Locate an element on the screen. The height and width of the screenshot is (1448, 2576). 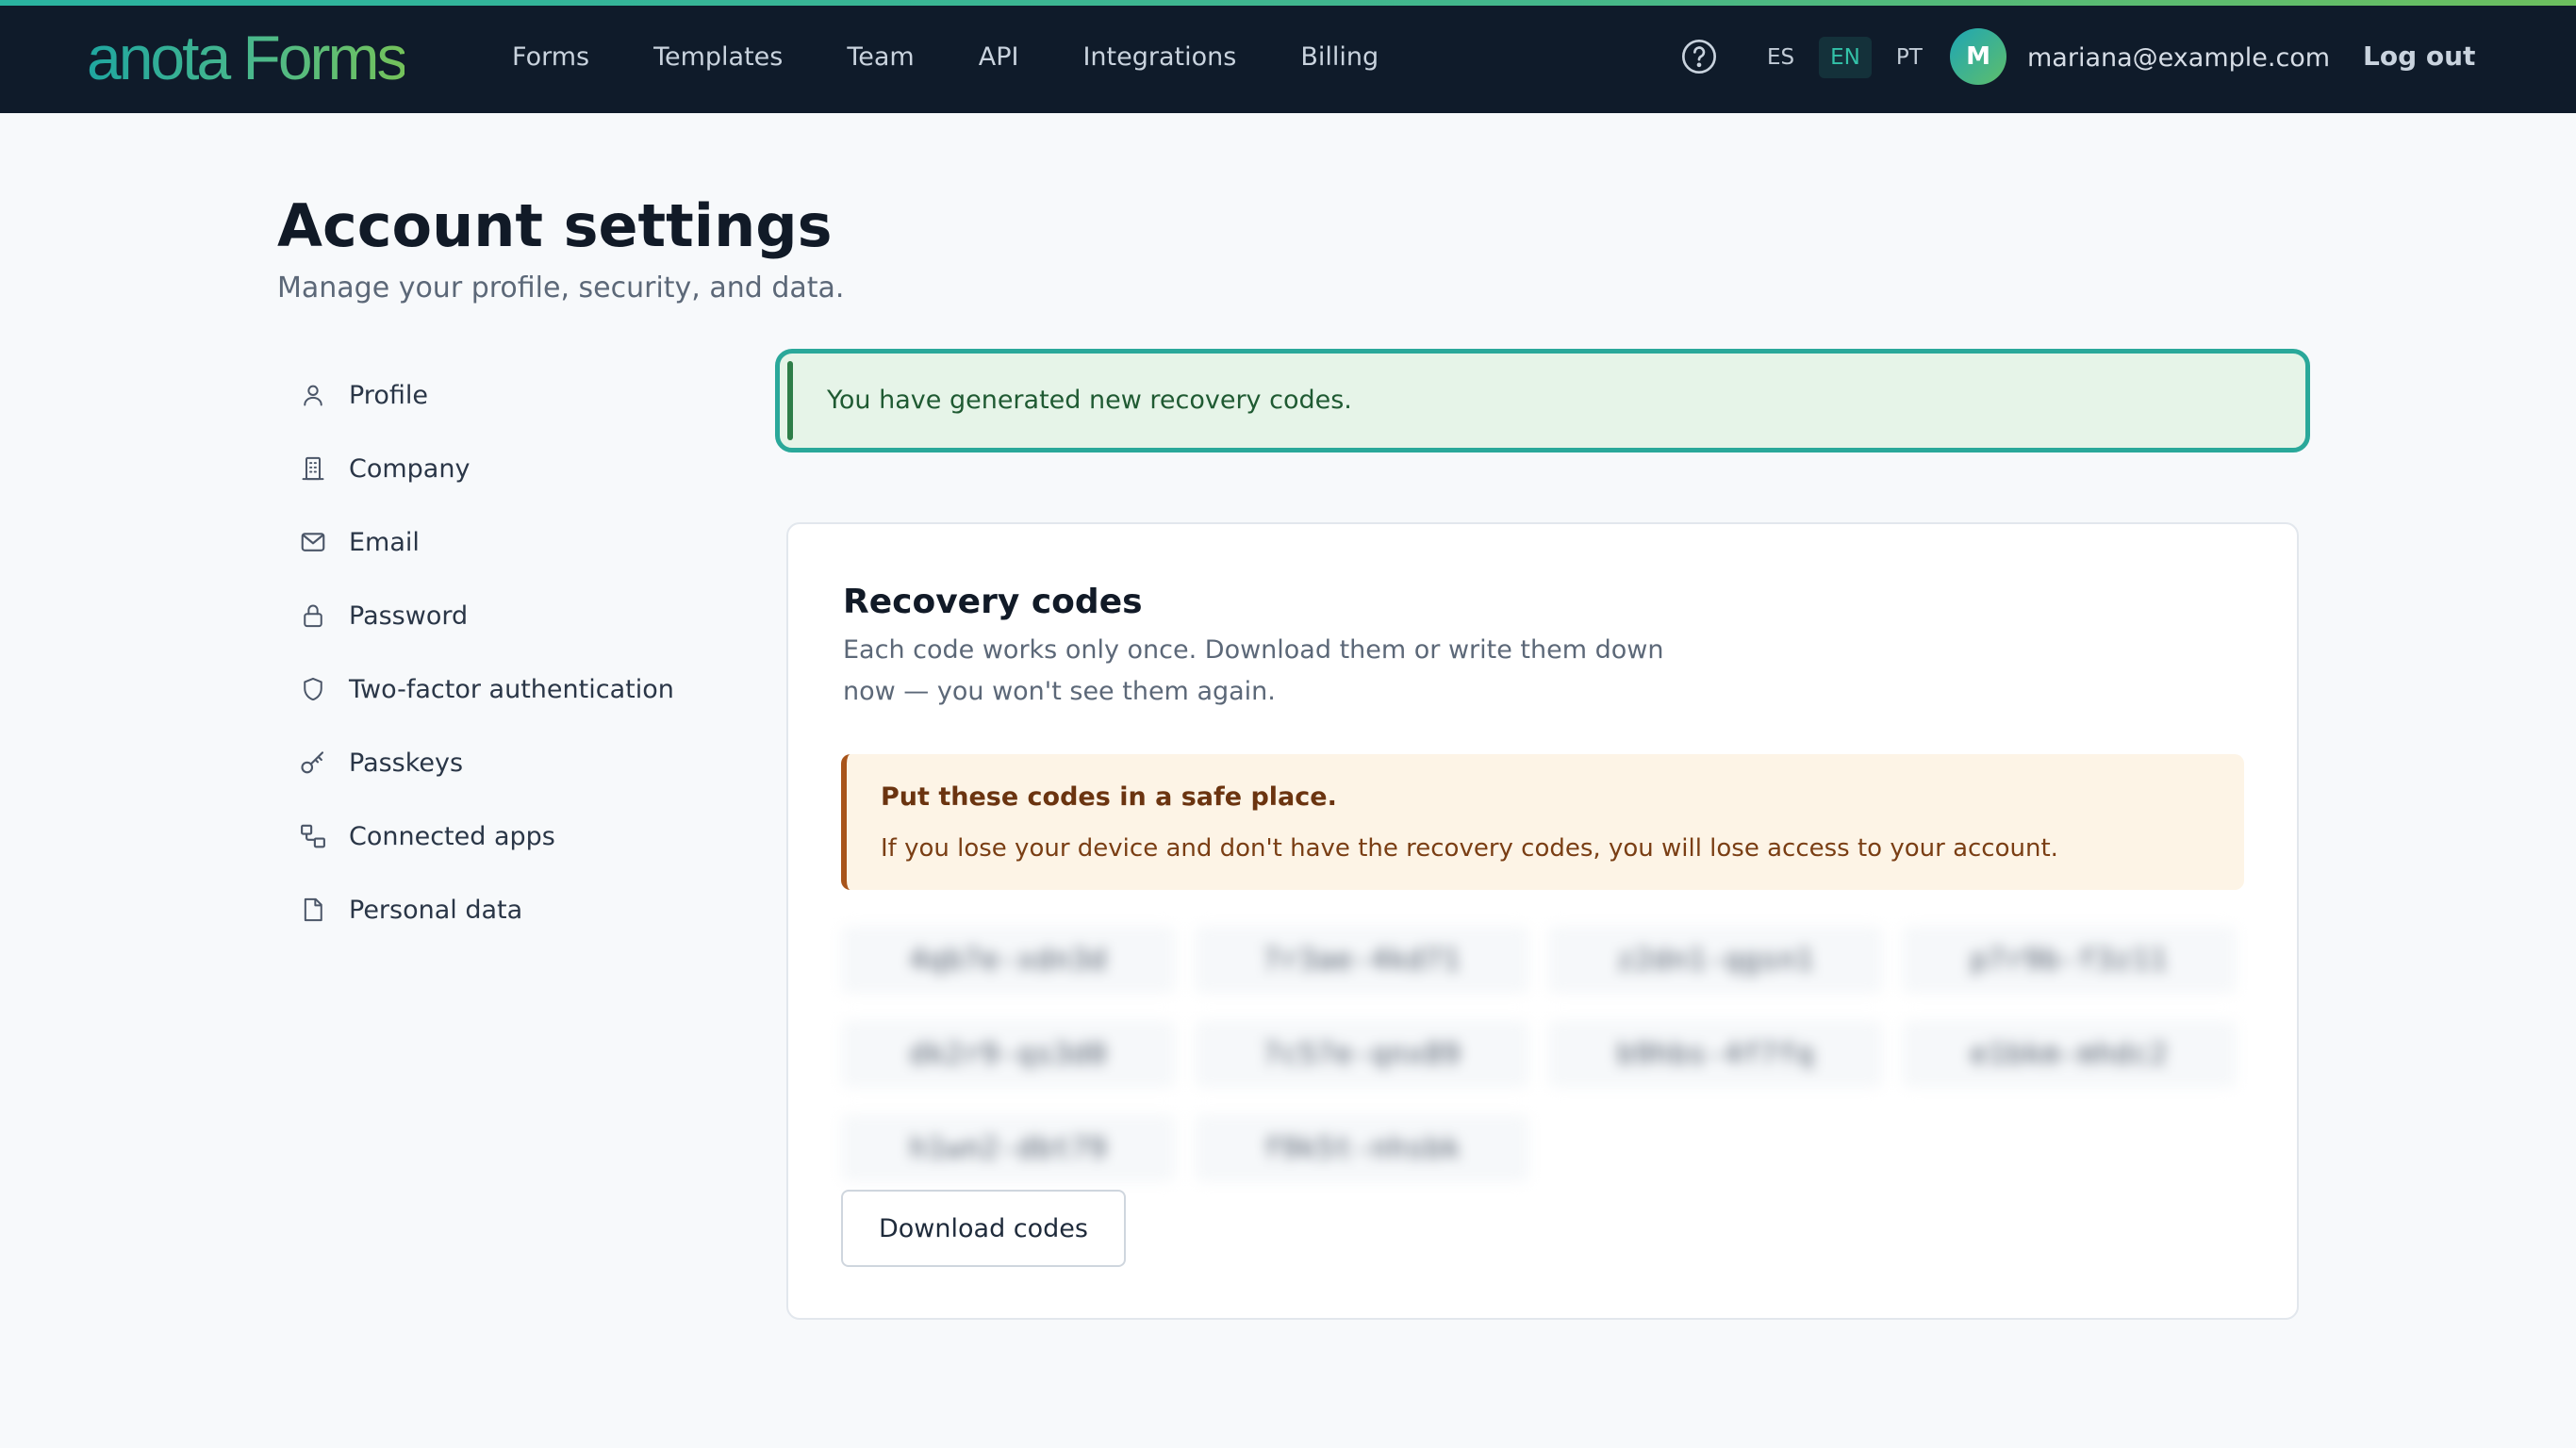
recovery-code: p7r9b-f3z11 is located at coordinates (2069, 960).